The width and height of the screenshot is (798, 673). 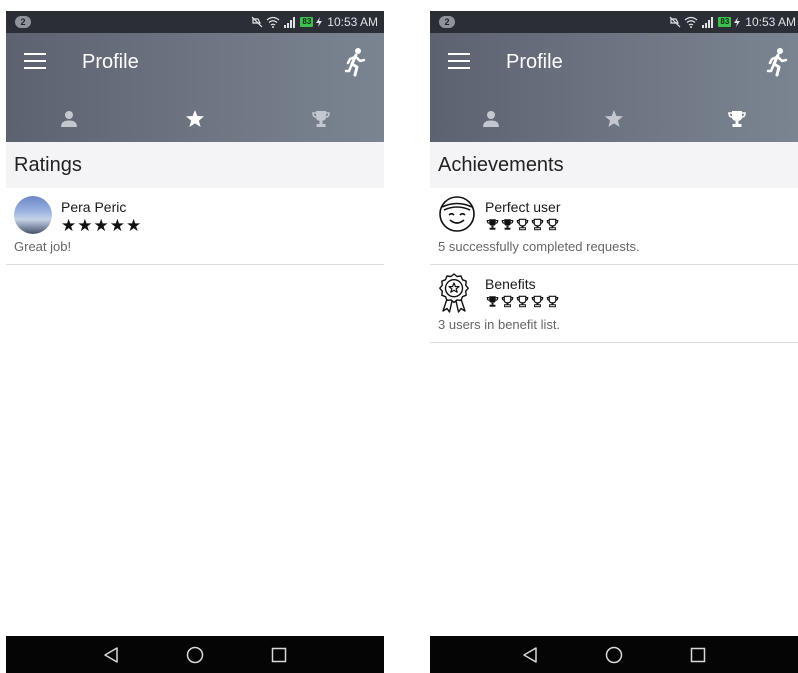 I want to click on rating-item: Pera Peric ★★★★★ Great job!, so click(x=195, y=226).